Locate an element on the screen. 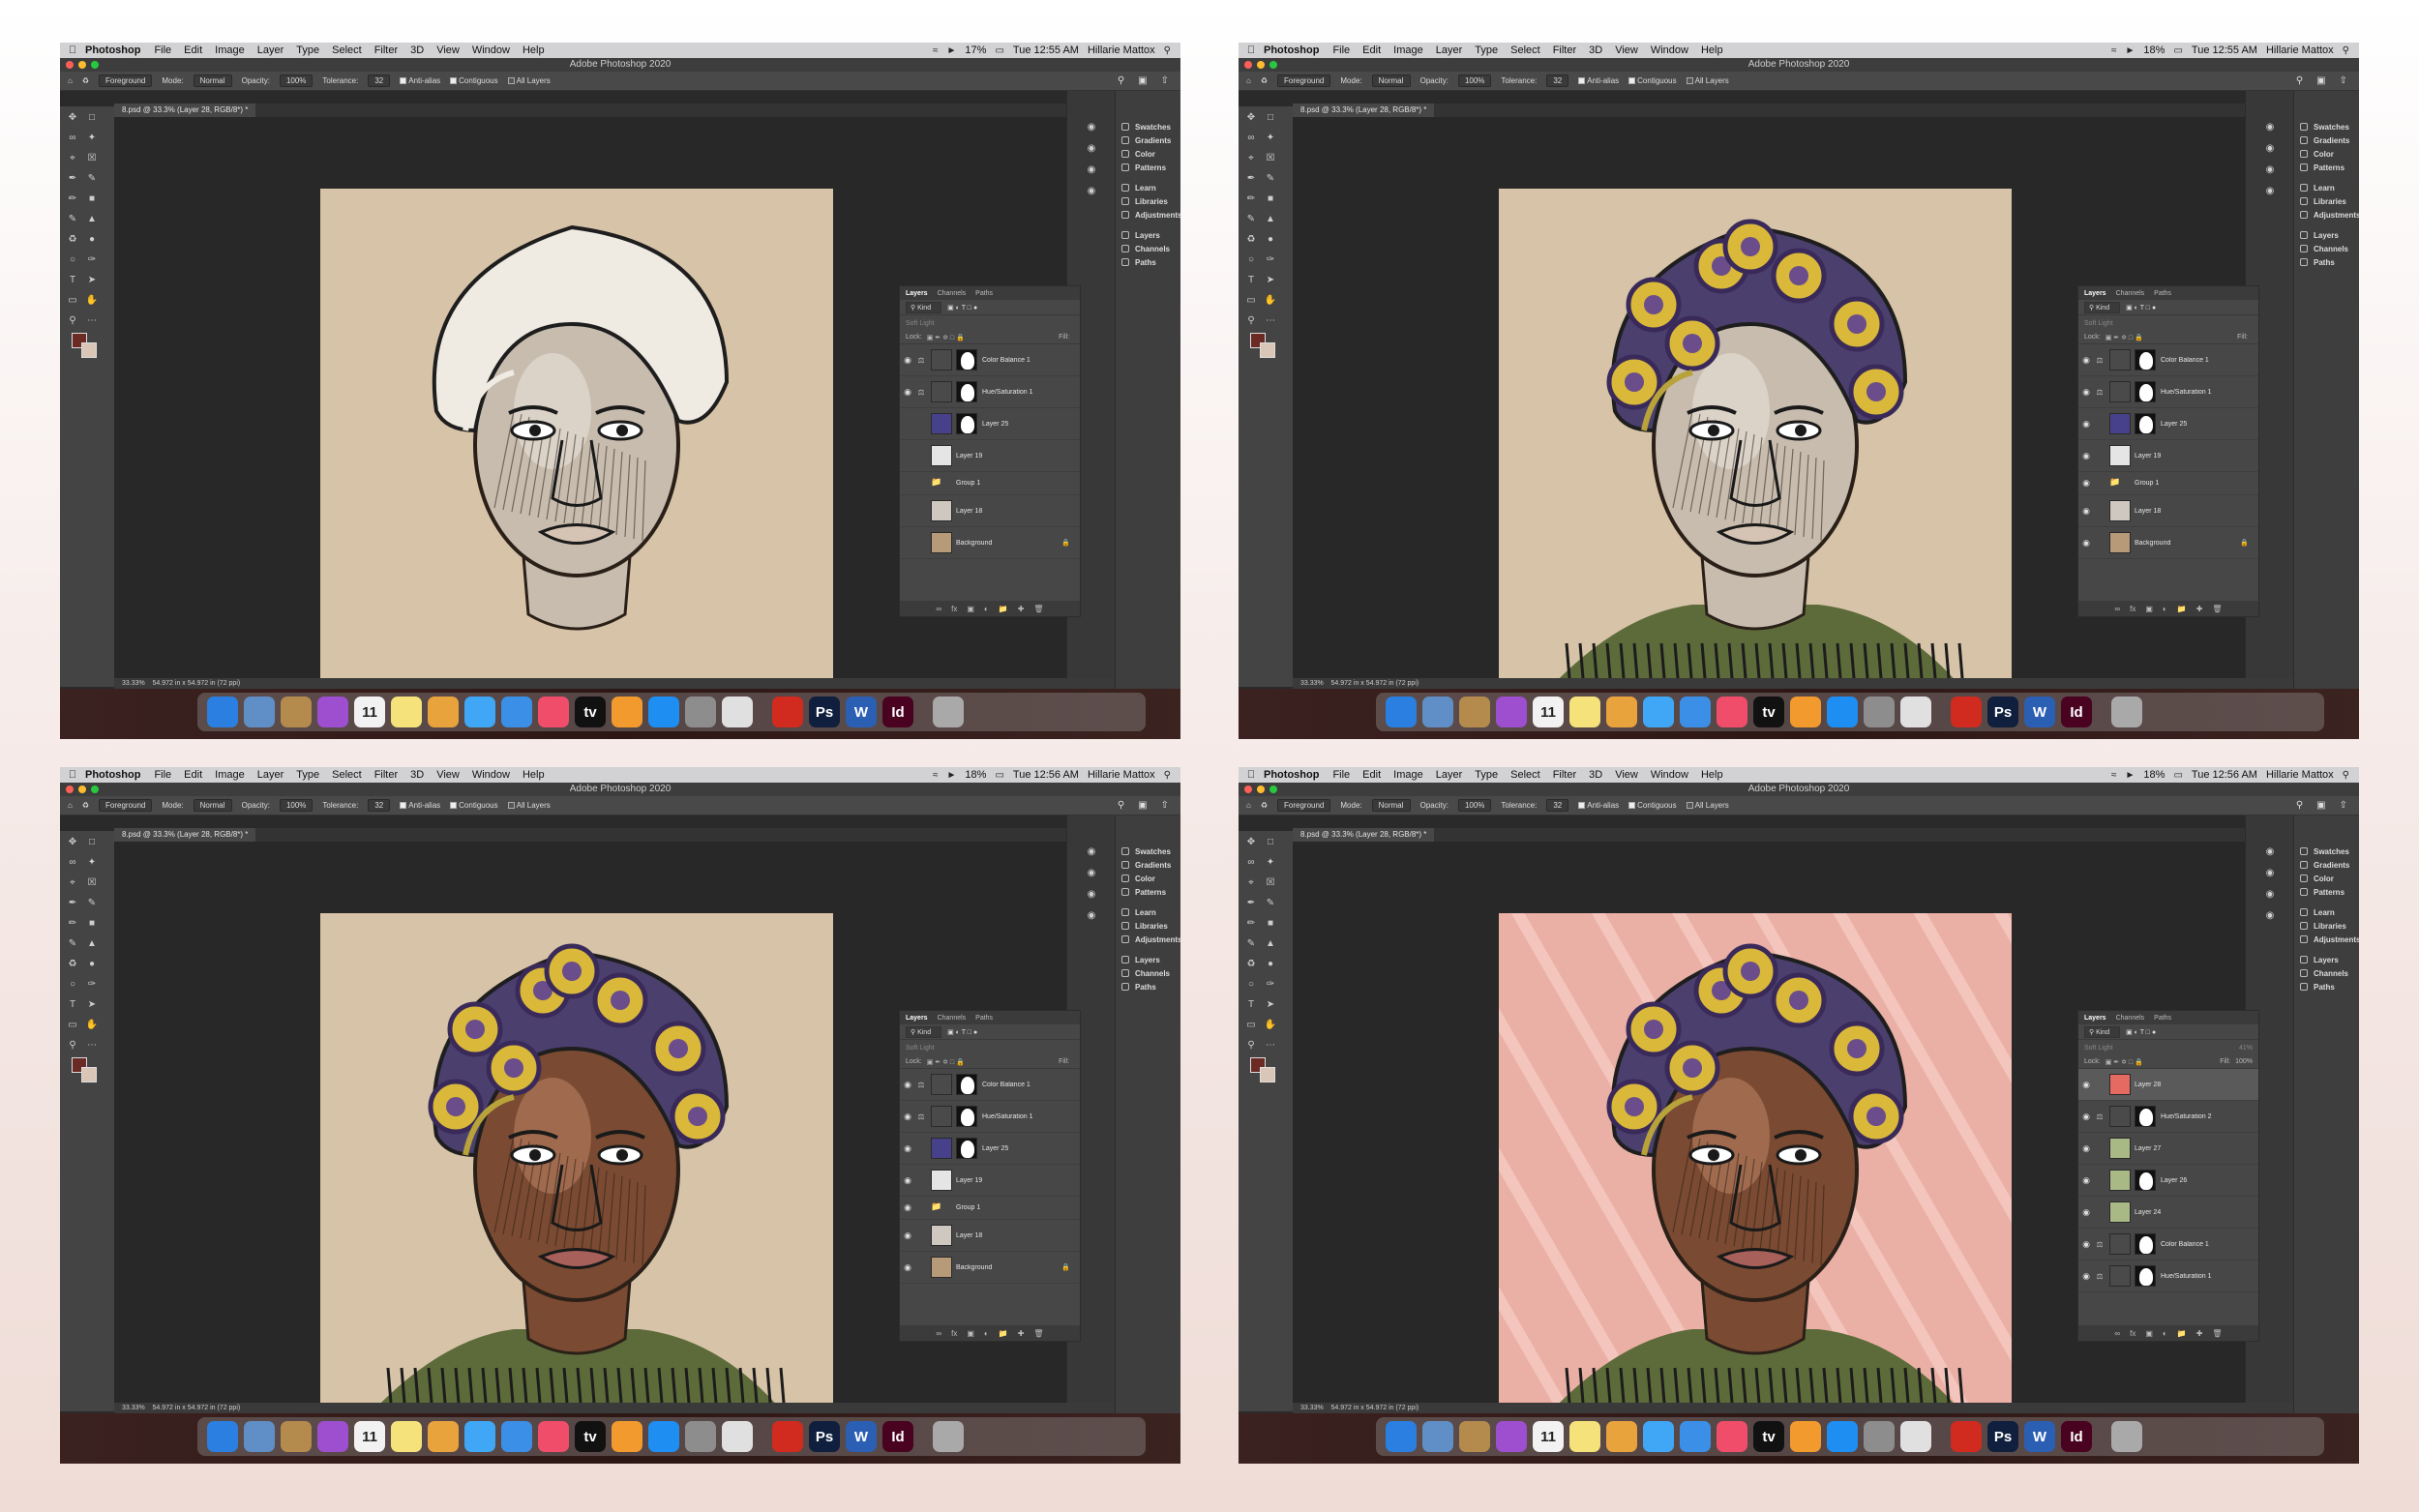 This screenshot has height=1512, width=2419. adjustment-layer-icon: ◐ is located at coordinates (987, 609).